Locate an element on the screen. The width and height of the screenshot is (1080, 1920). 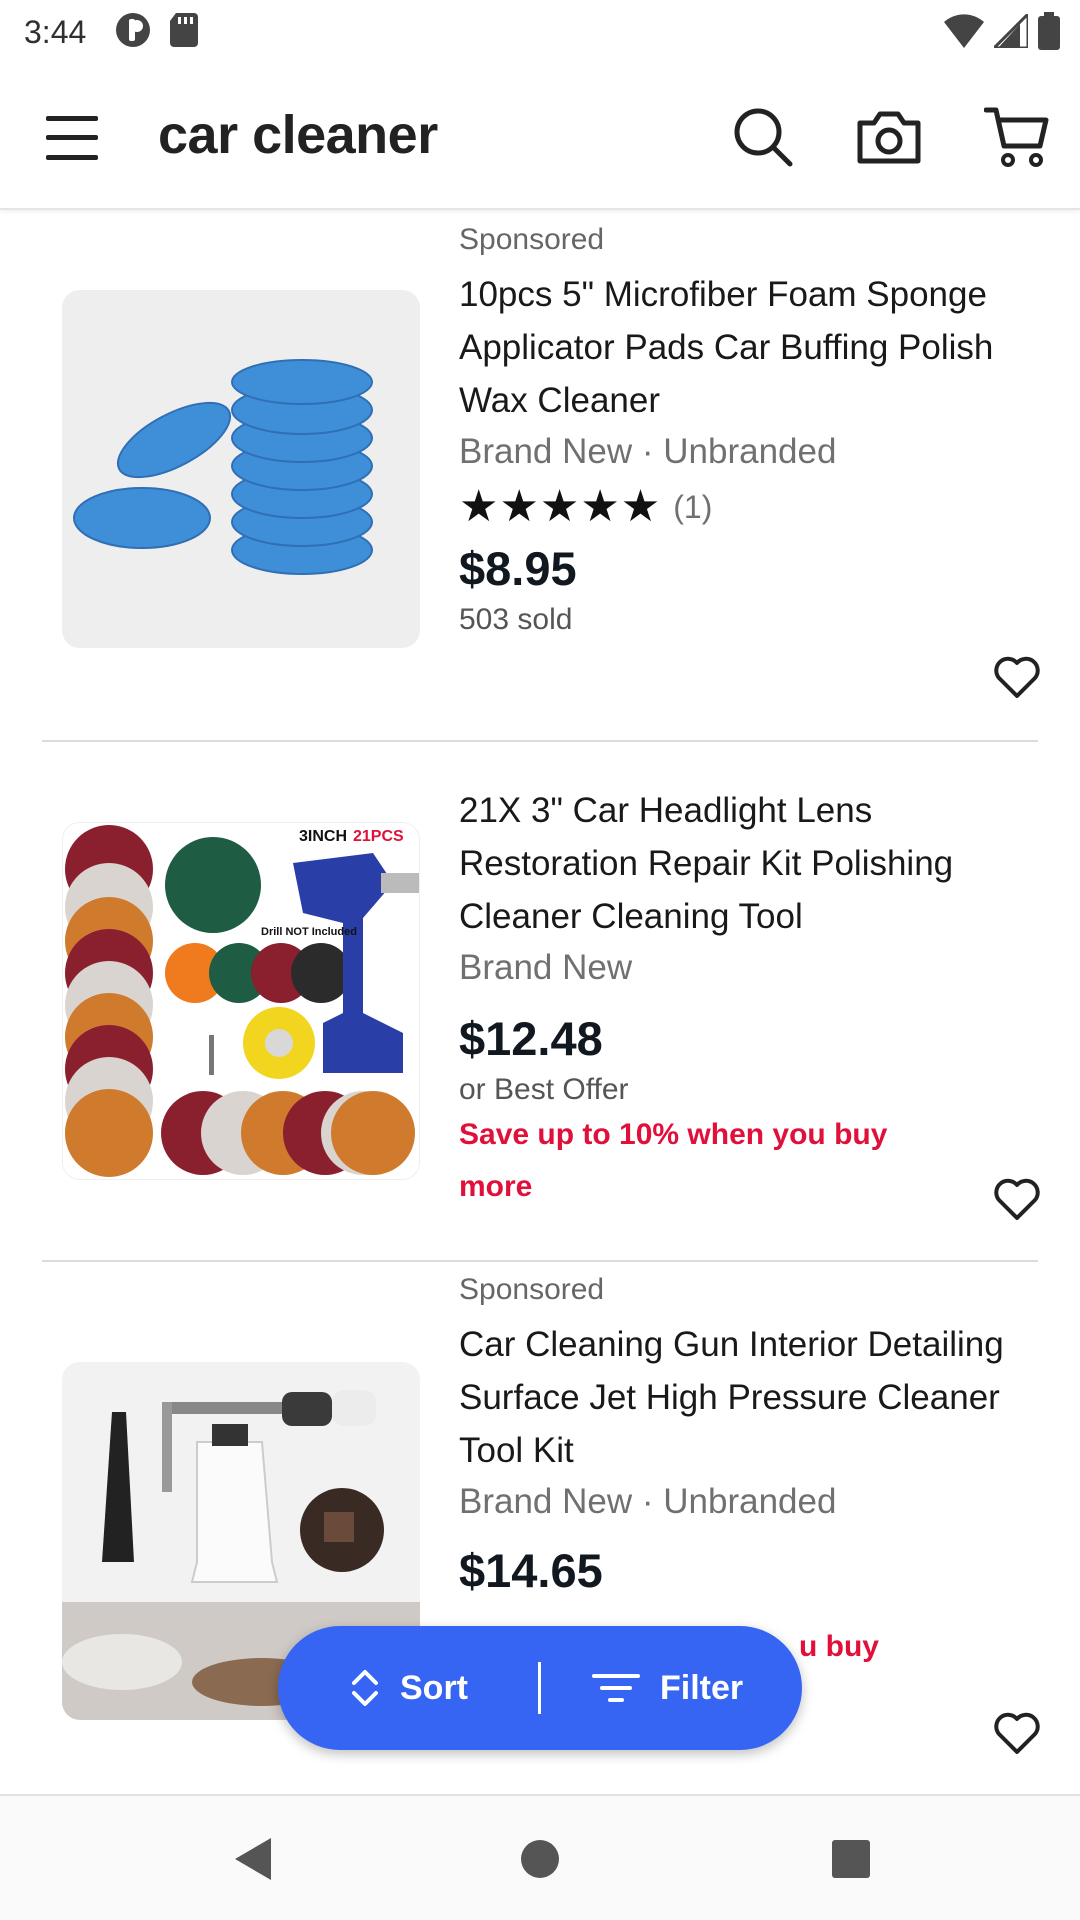
menu-button is located at coordinates (72, 138).